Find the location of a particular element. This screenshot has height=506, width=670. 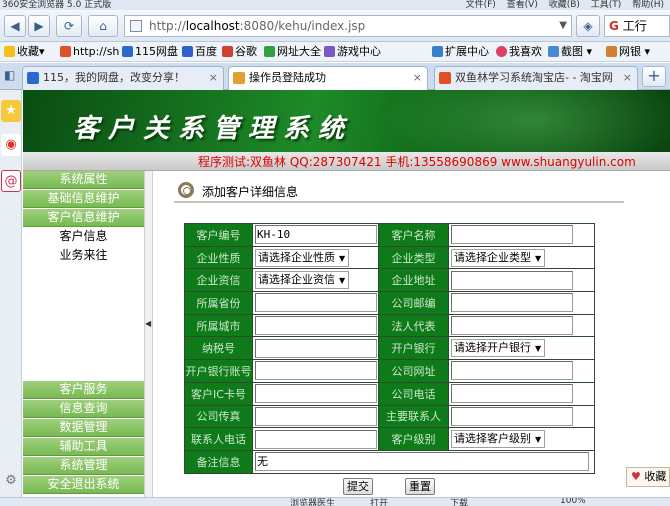

status-zoom: 100% is located at coordinates (573, 502).